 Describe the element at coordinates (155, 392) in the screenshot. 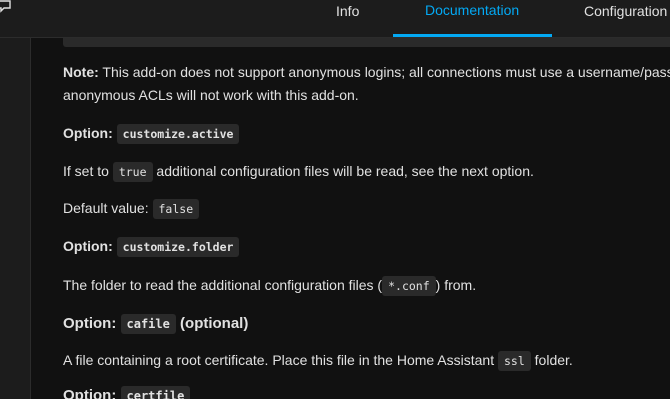

I see `option-code: certfile` at that location.